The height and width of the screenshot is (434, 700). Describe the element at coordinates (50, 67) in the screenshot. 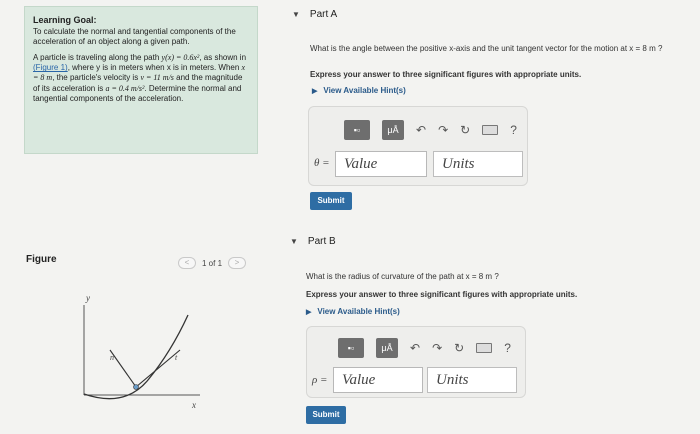

I see `figure-link: (Figure 1)` at that location.